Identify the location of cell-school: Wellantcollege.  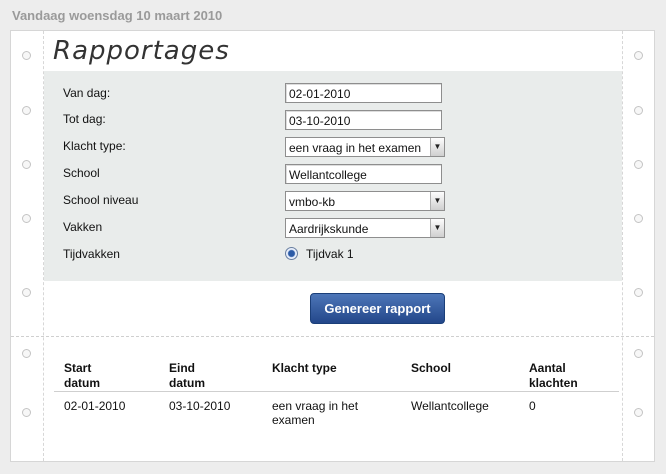
(450, 406).